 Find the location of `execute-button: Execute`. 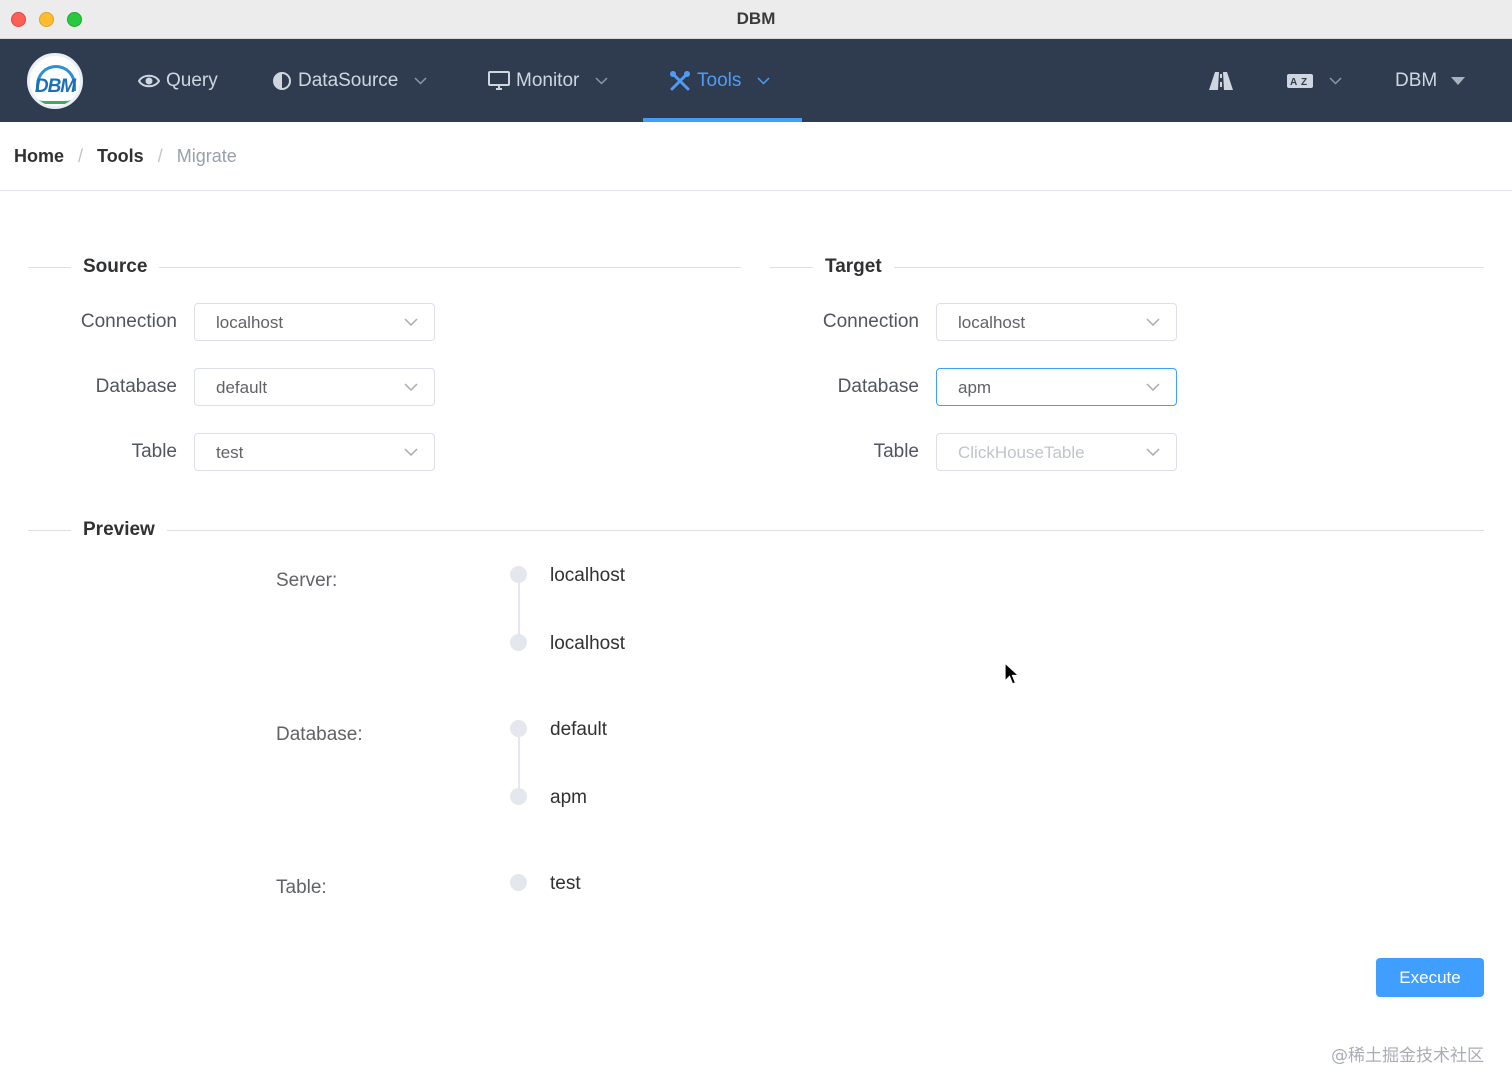

execute-button: Execute is located at coordinates (1430, 977).